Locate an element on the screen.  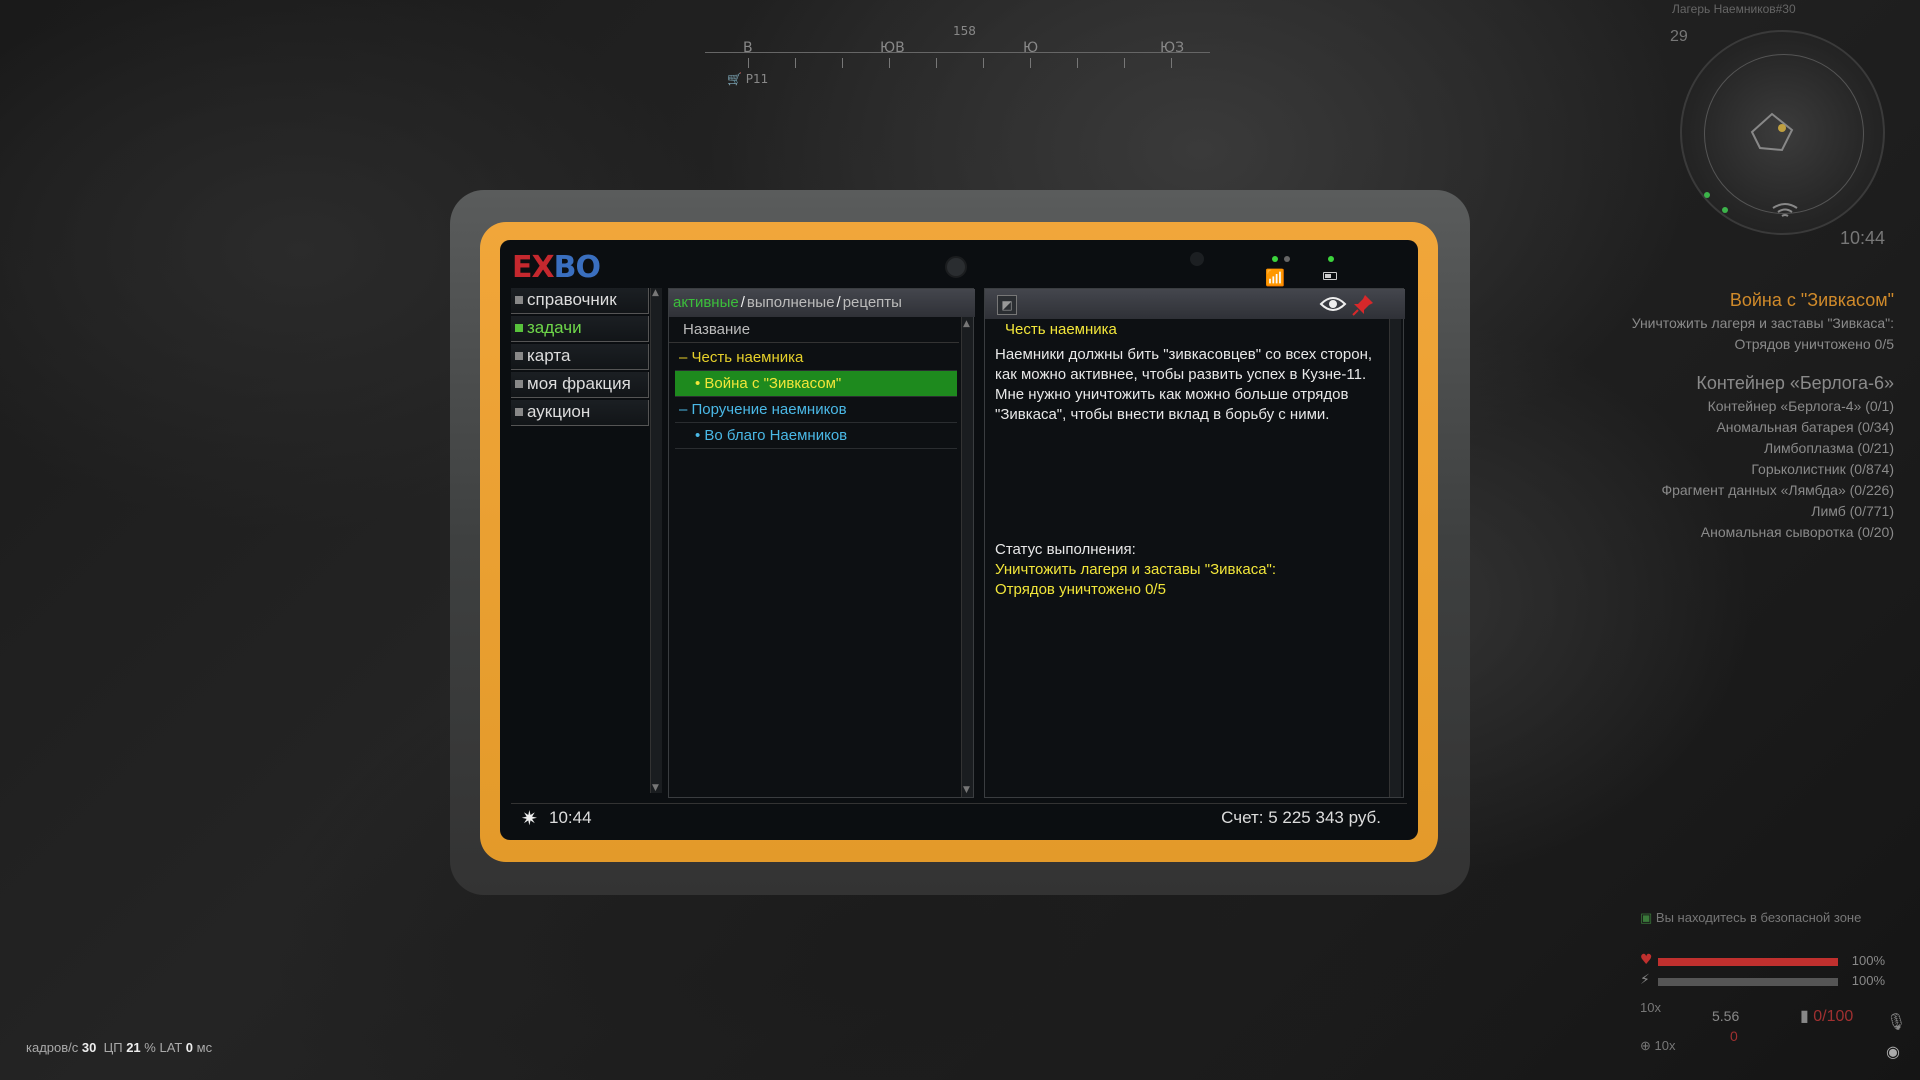
minimap is located at coordinates (1782, 132).